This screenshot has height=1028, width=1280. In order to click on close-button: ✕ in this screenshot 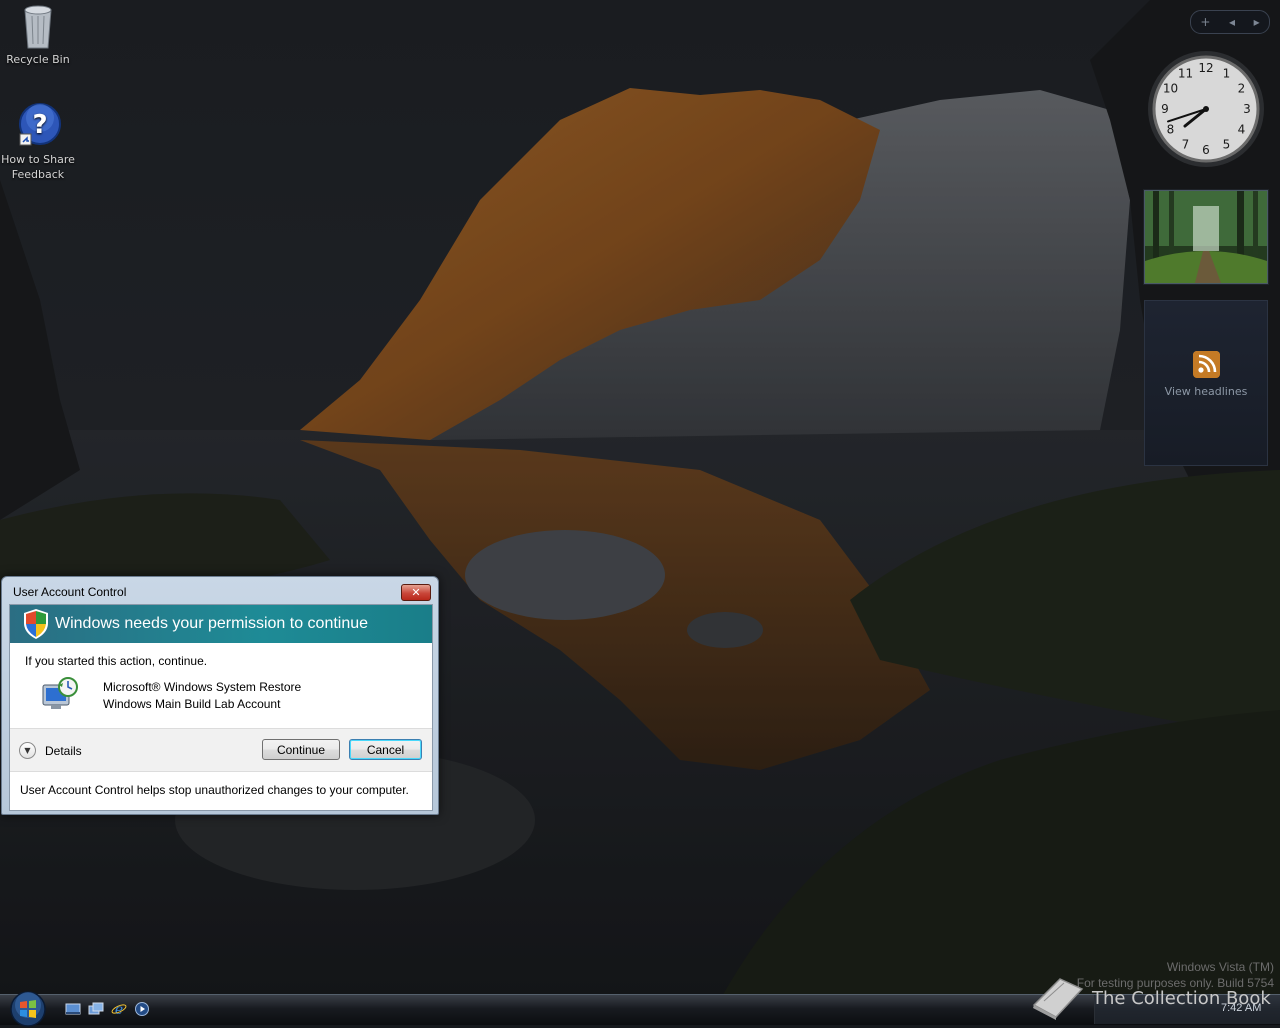, I will do `click(416, 592)`.